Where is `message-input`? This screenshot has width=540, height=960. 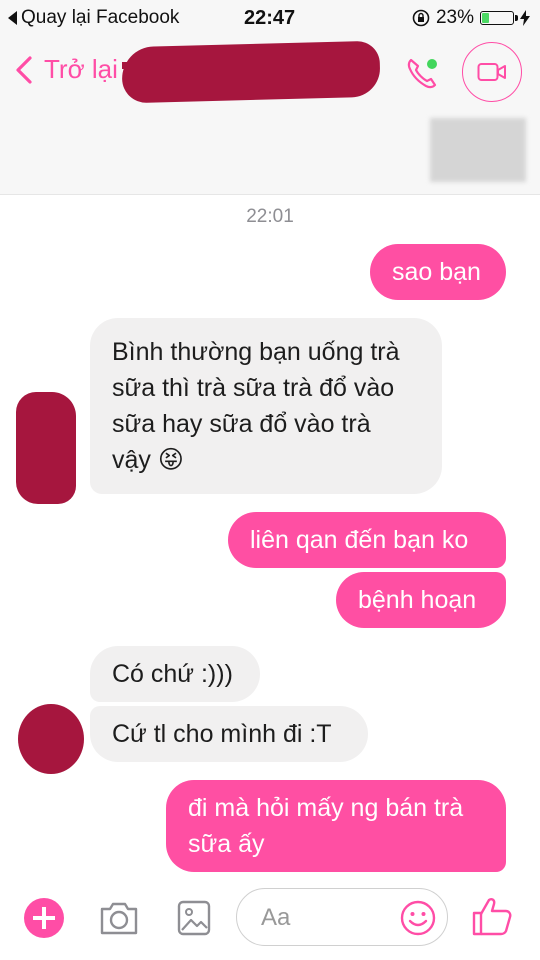
message-input is located at coordinates (326, 918).